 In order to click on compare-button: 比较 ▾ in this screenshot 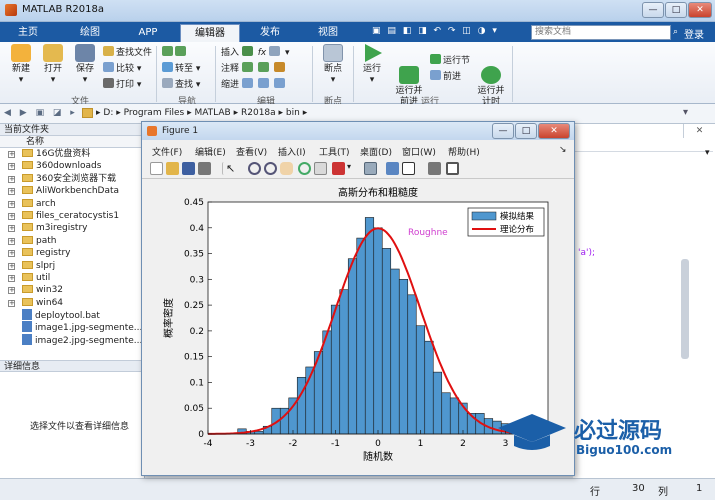, I will do `click(122, 69)`.